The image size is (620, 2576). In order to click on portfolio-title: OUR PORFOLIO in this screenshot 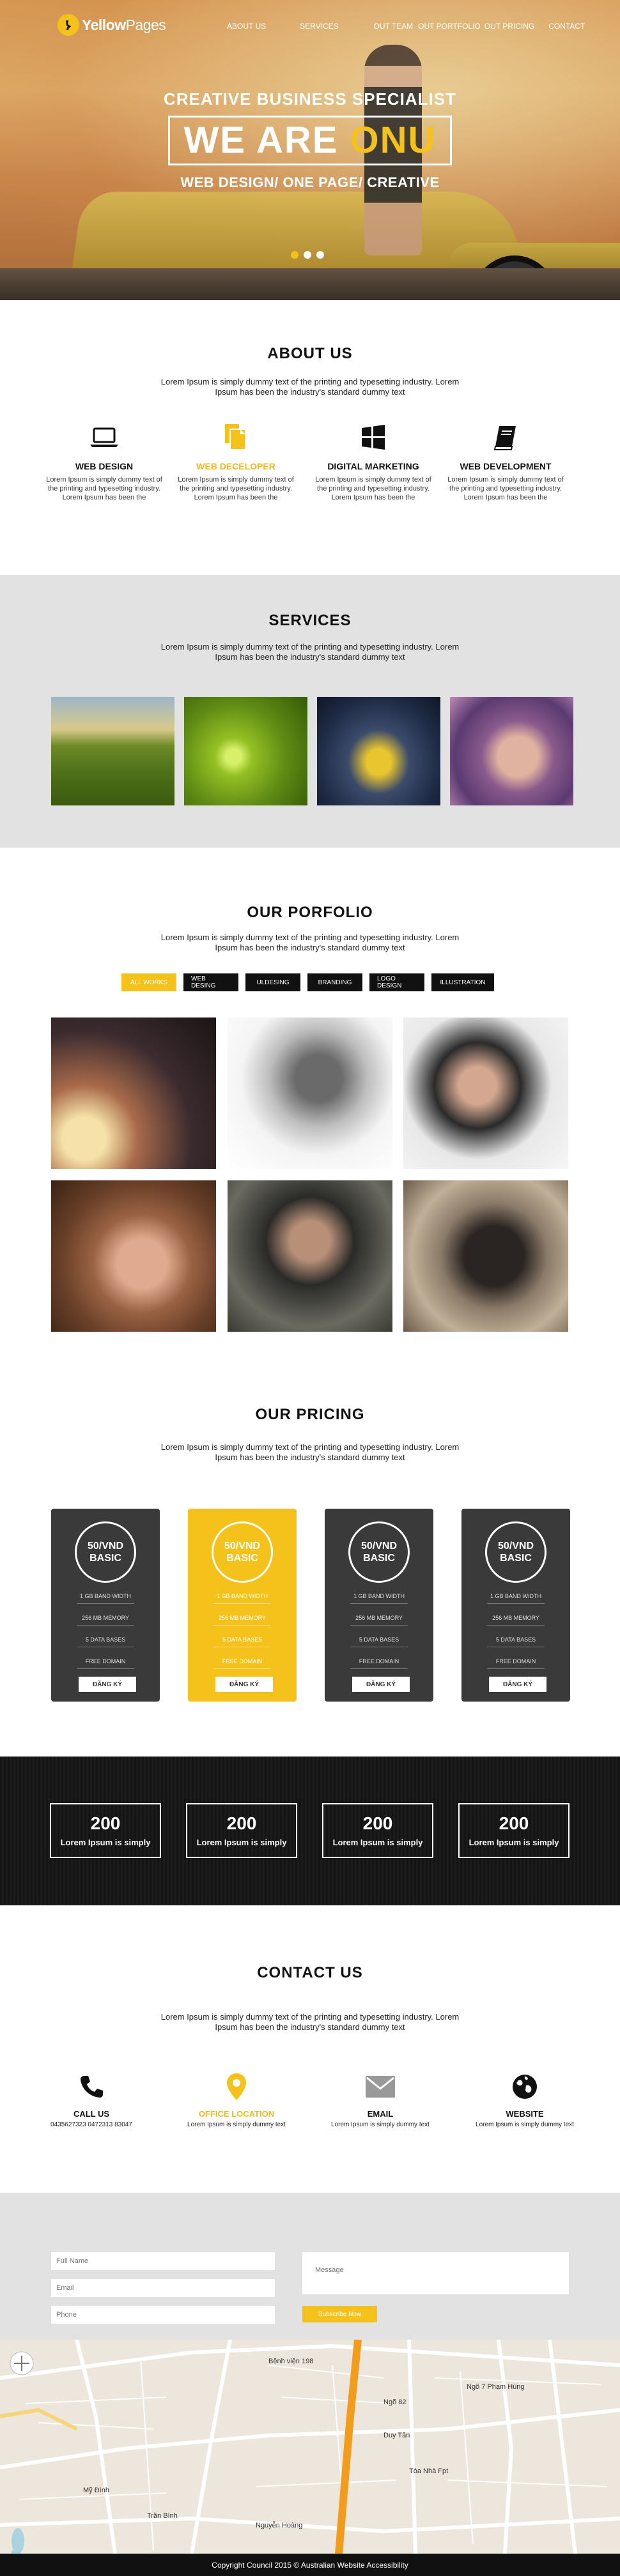, I will do `click(310, 913)`.